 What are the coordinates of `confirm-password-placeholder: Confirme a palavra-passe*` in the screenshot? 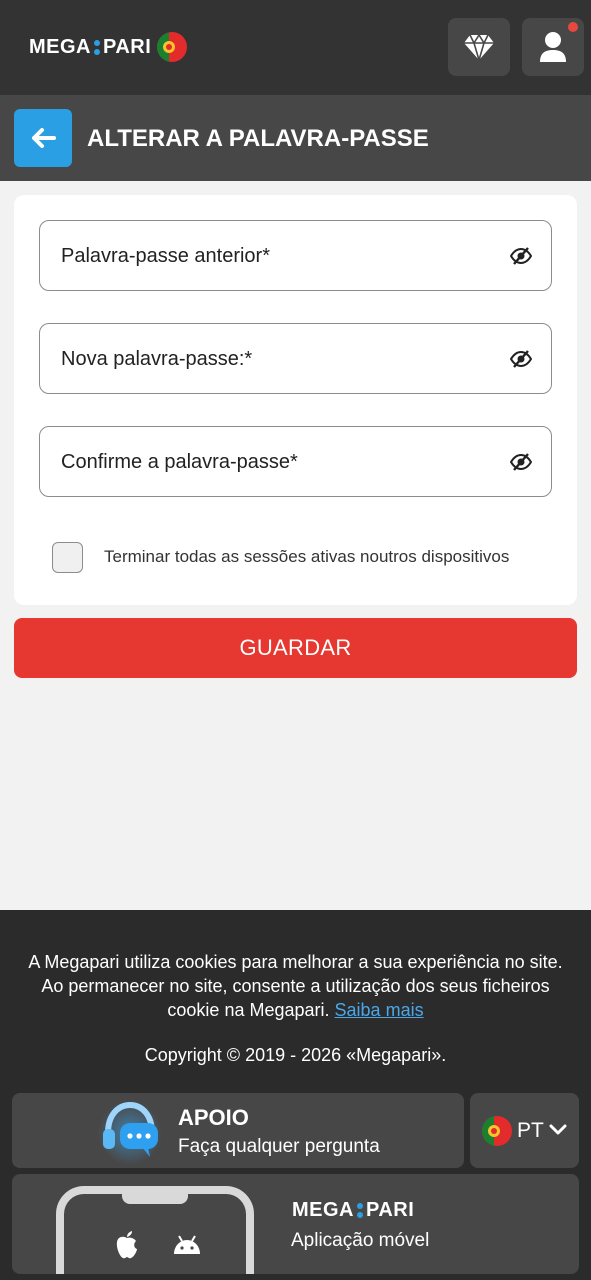 It's located at (179, 462).